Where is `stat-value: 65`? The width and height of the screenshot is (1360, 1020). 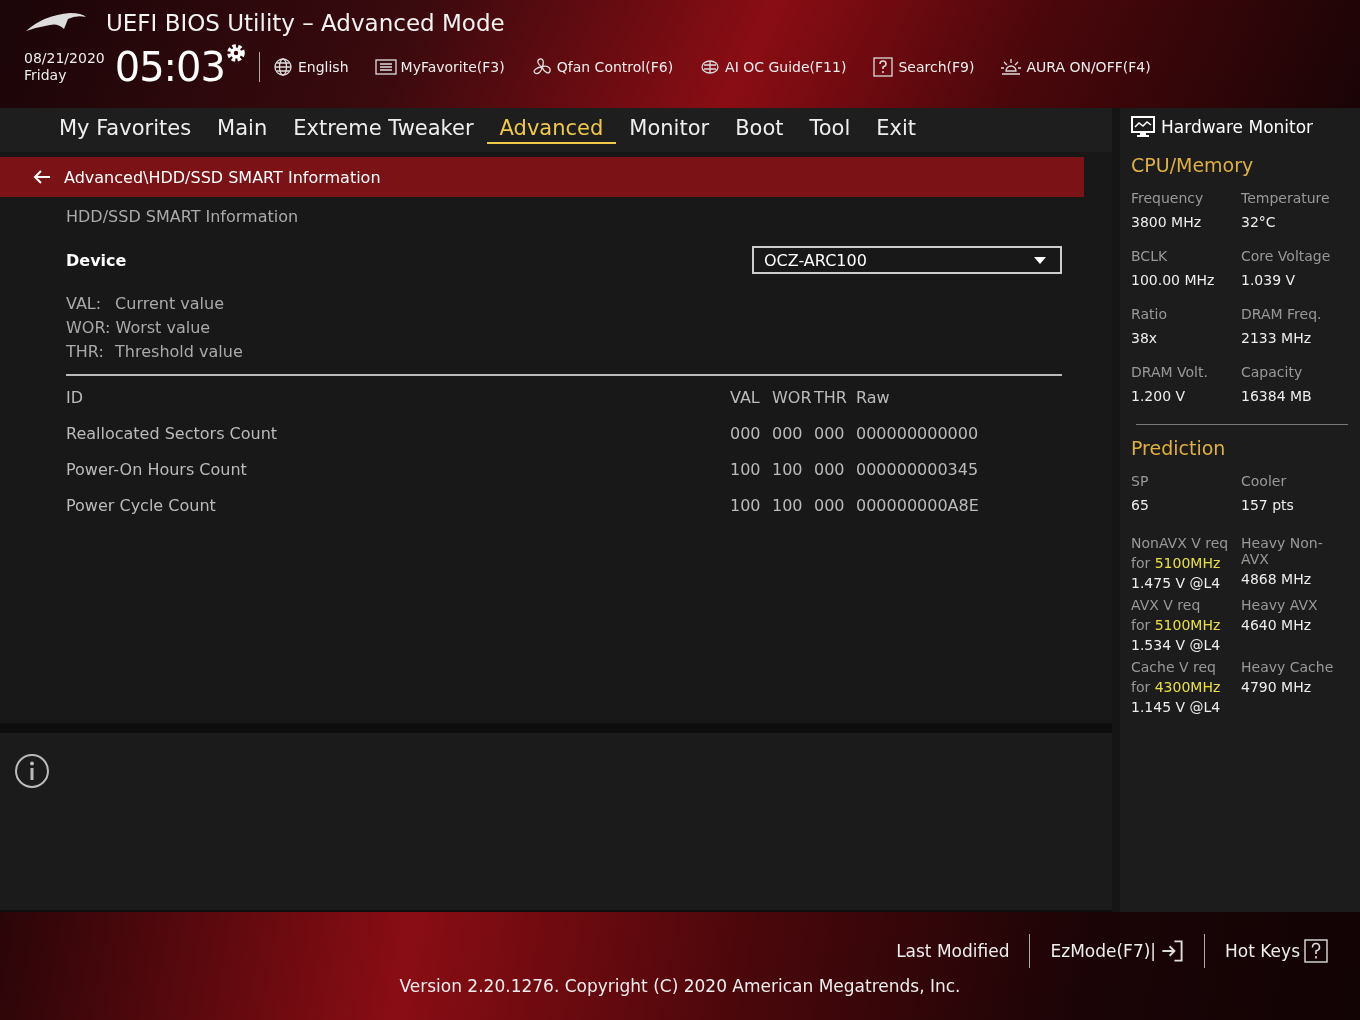 stat-value: 65 is located at coordinates (1140, 505).